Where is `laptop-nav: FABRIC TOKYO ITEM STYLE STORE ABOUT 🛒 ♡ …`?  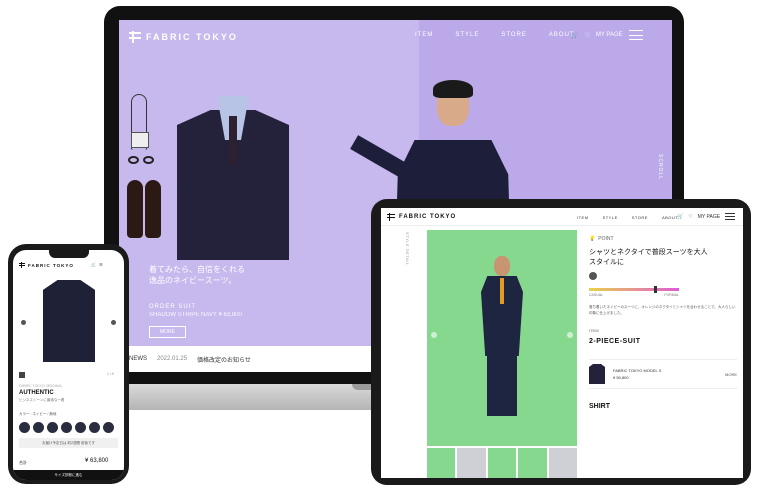
laptop-nav: FABRIC TOKYO ITEM STYLE STORE ABOUT 🛒 ♡ … is located at coordinates (395, 36).